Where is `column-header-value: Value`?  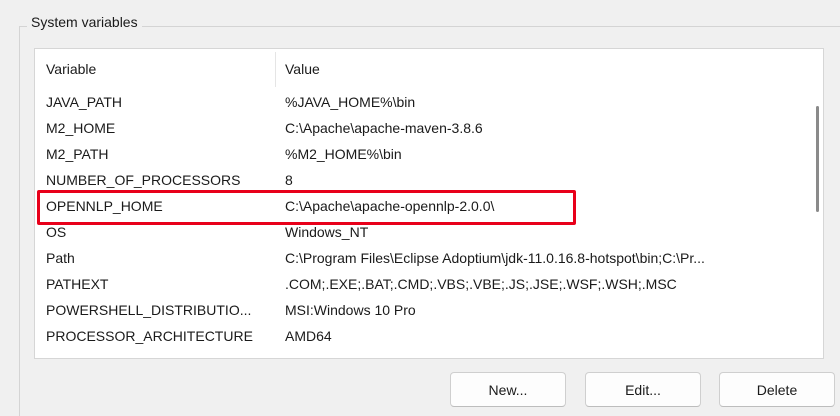
column-header-value: Value is located at coordinates (302, 69).